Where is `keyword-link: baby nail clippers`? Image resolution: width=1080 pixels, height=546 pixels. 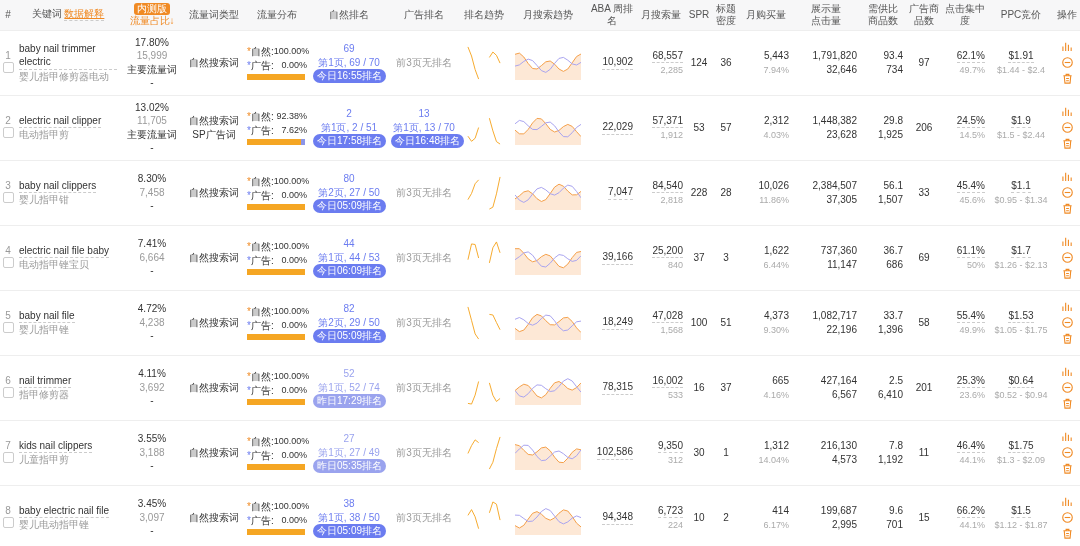
keyword-link: baby nail clippers is located at coordinates (58, 185).